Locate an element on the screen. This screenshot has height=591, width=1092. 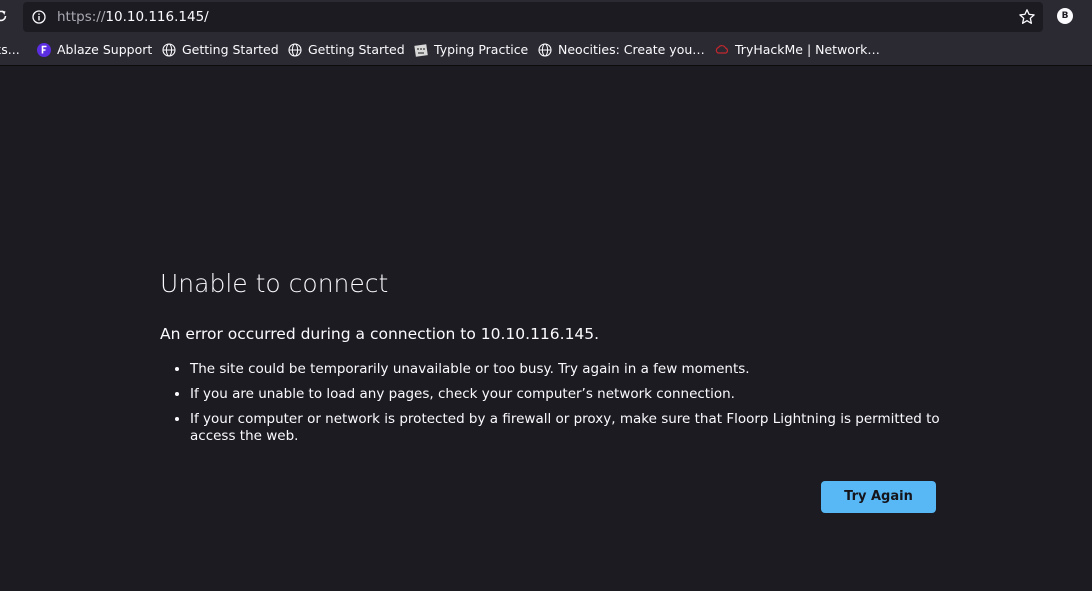
ablaze-logo-icon is located at coordinates (44, 50).